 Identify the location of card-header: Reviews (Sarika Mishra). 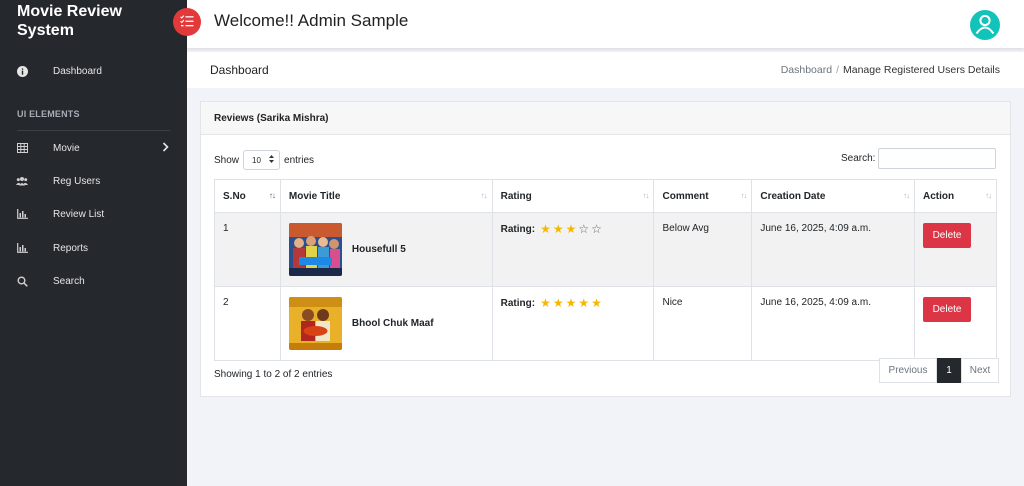
(605, 118).